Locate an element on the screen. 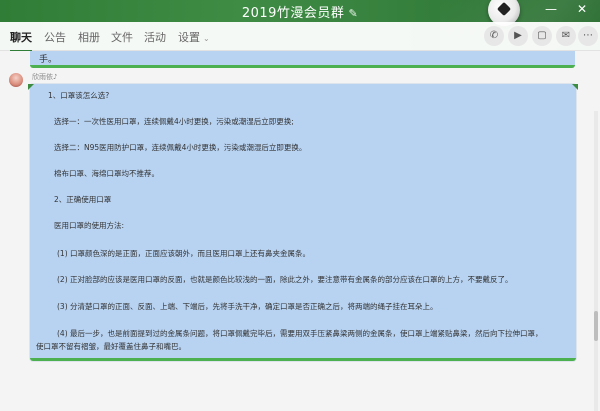  sender-name: 欣雨依♪ is located at coordinates (45, 77).